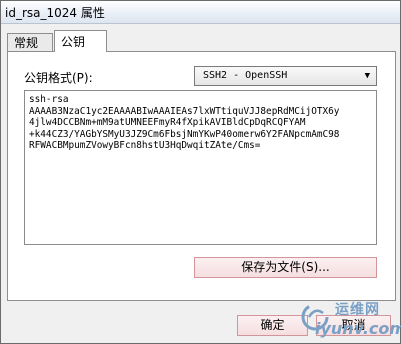  Describe the element at coordinates (272, 325) in the screenshot. I see `ok-button: 确定` at that location.